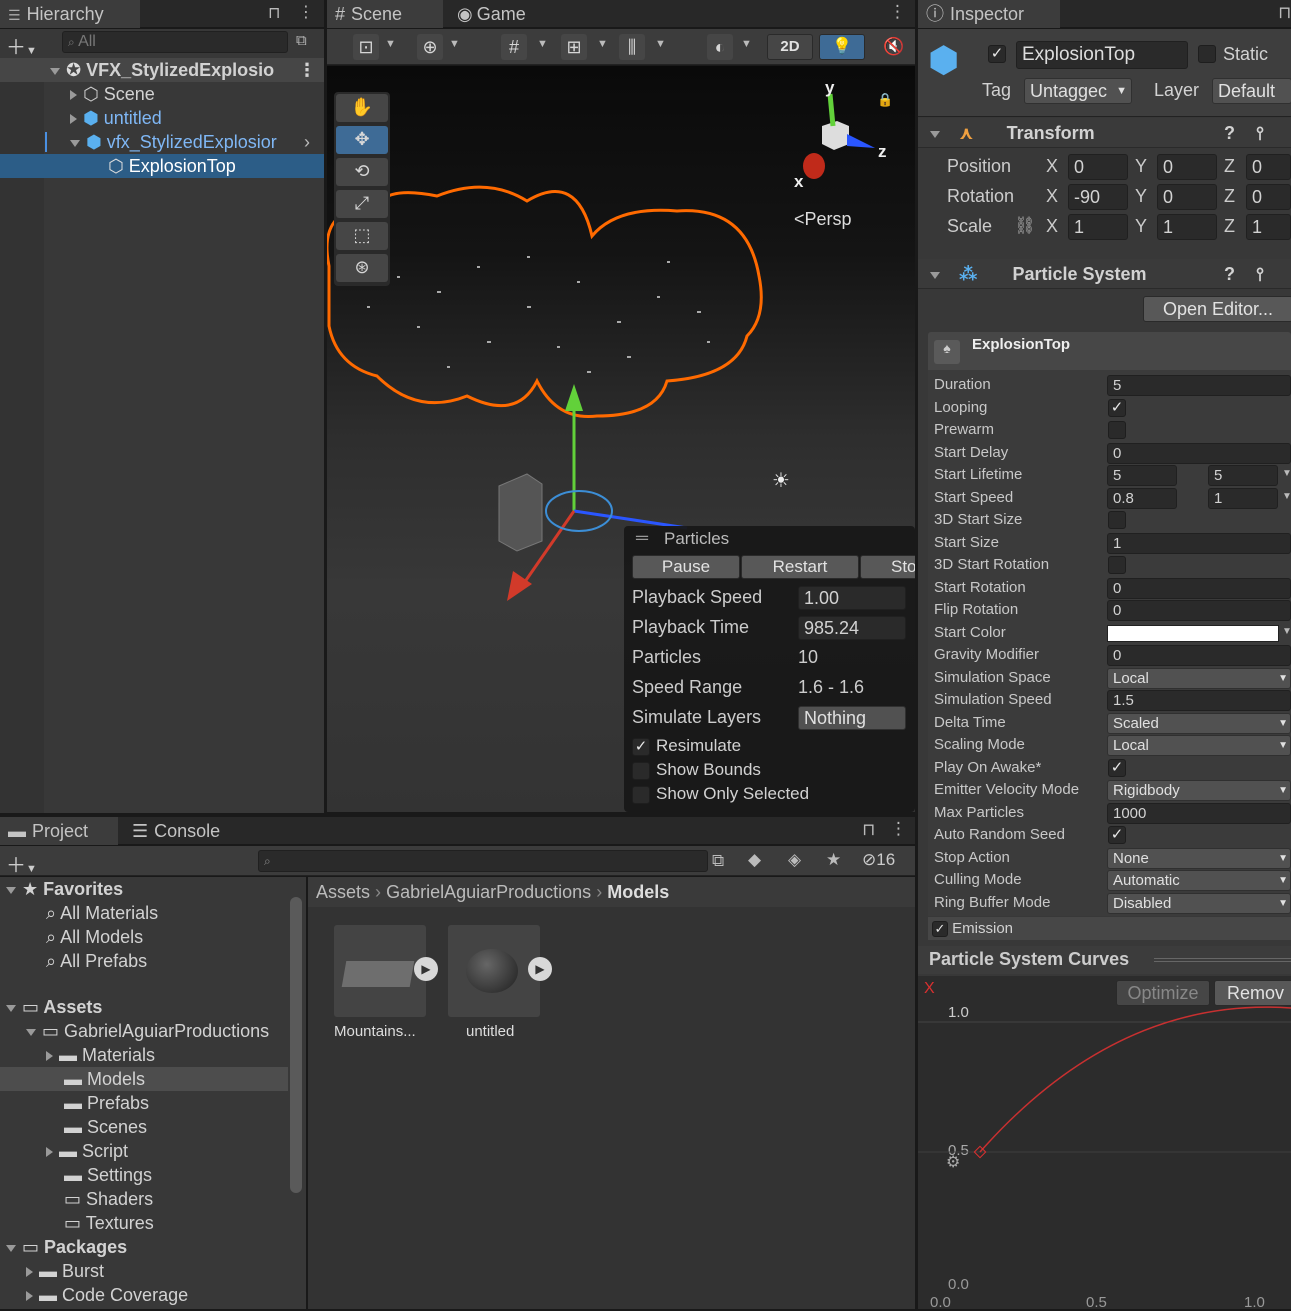 The image size is (1291, 1311). I want to click on transform-rotation-y-input: 0, so click(1187, 197).